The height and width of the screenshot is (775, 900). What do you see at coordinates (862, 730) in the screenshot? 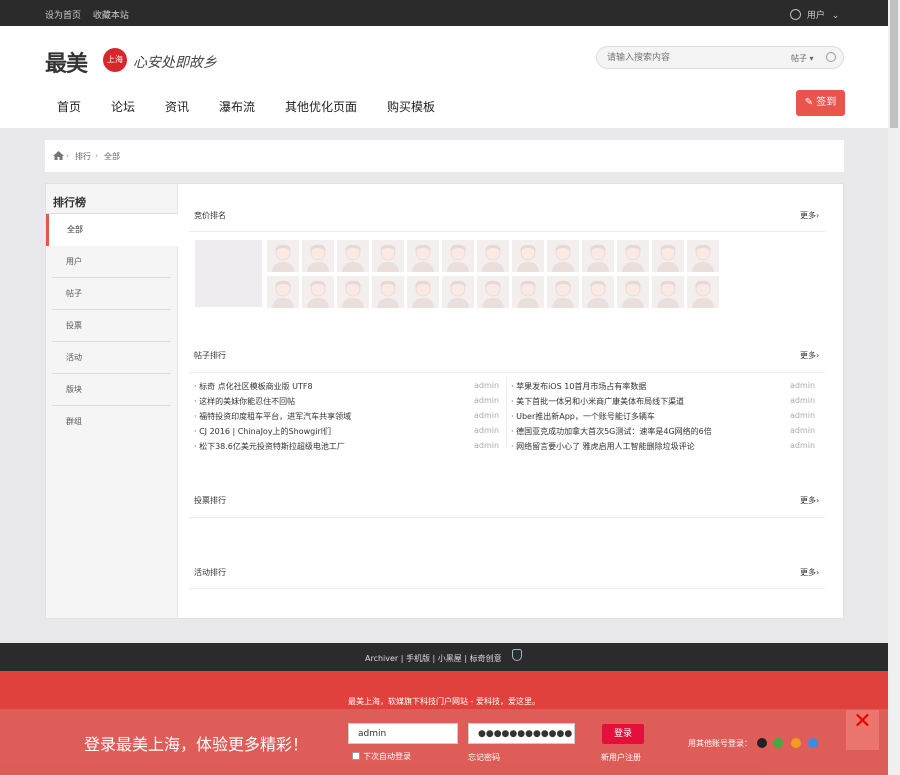
I see `close-icon: ✕` at bounding box center [862, 730].